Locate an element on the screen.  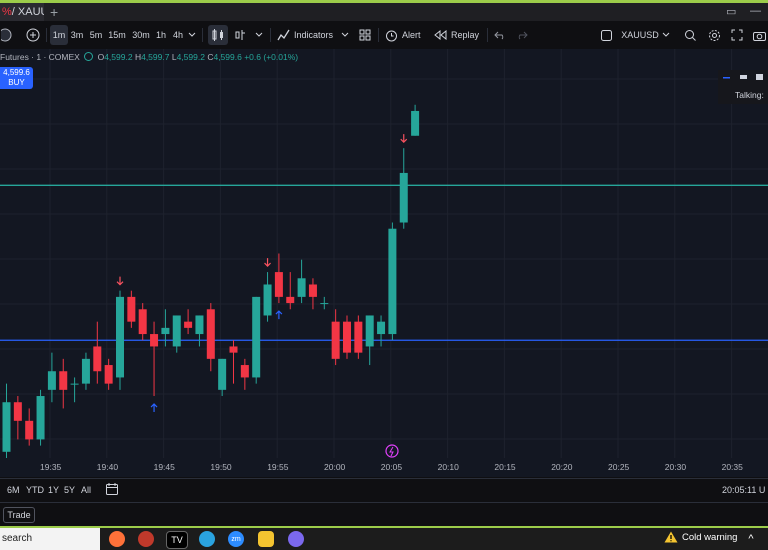
trade-bar: Trade is located at coordinates (384, 513).